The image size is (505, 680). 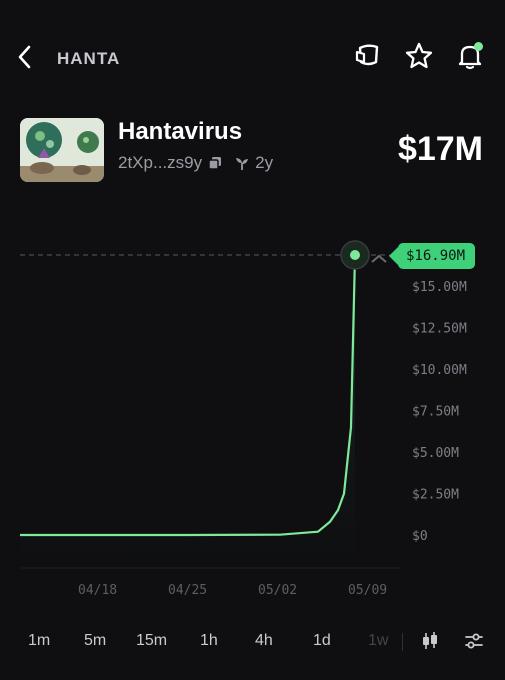 I want to click on back-button, so click(x=26, y=57).